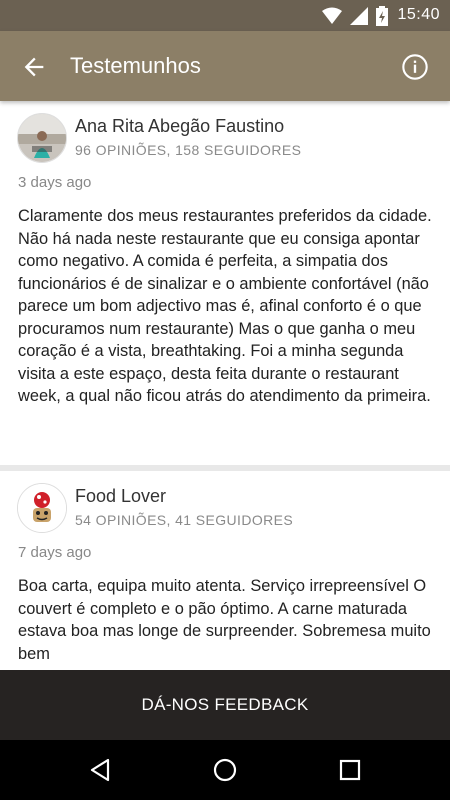 Image resolution: width=450 pixels, height=800 pixels. I want to click on reviewer-name: Food Lover, so click(120, 496).